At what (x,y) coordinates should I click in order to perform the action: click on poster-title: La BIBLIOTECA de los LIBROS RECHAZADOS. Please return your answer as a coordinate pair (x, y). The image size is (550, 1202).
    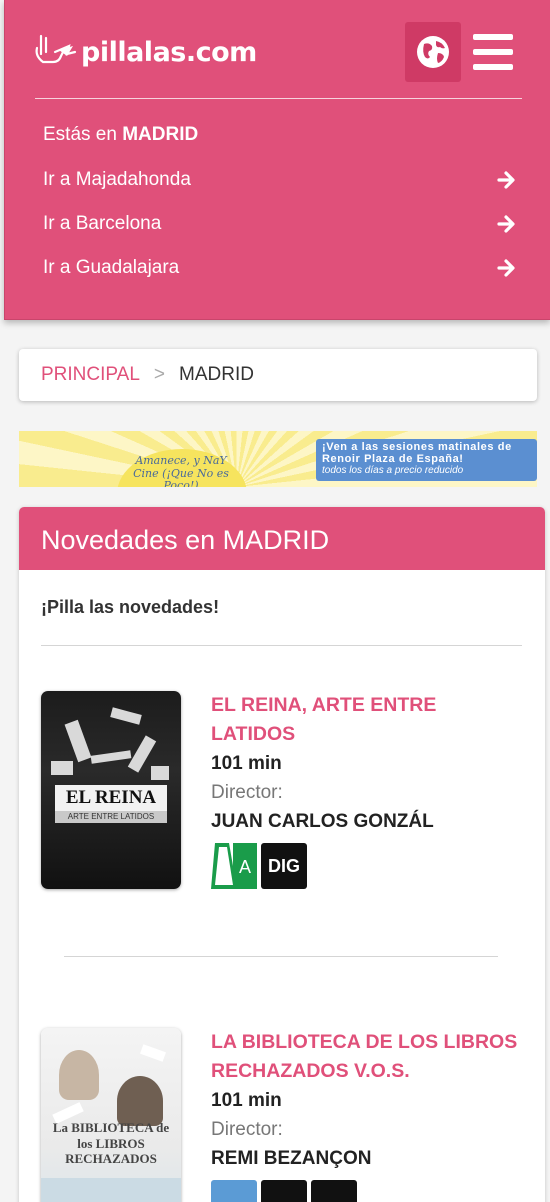
    Looking at the image, I should click on (111, 1143).